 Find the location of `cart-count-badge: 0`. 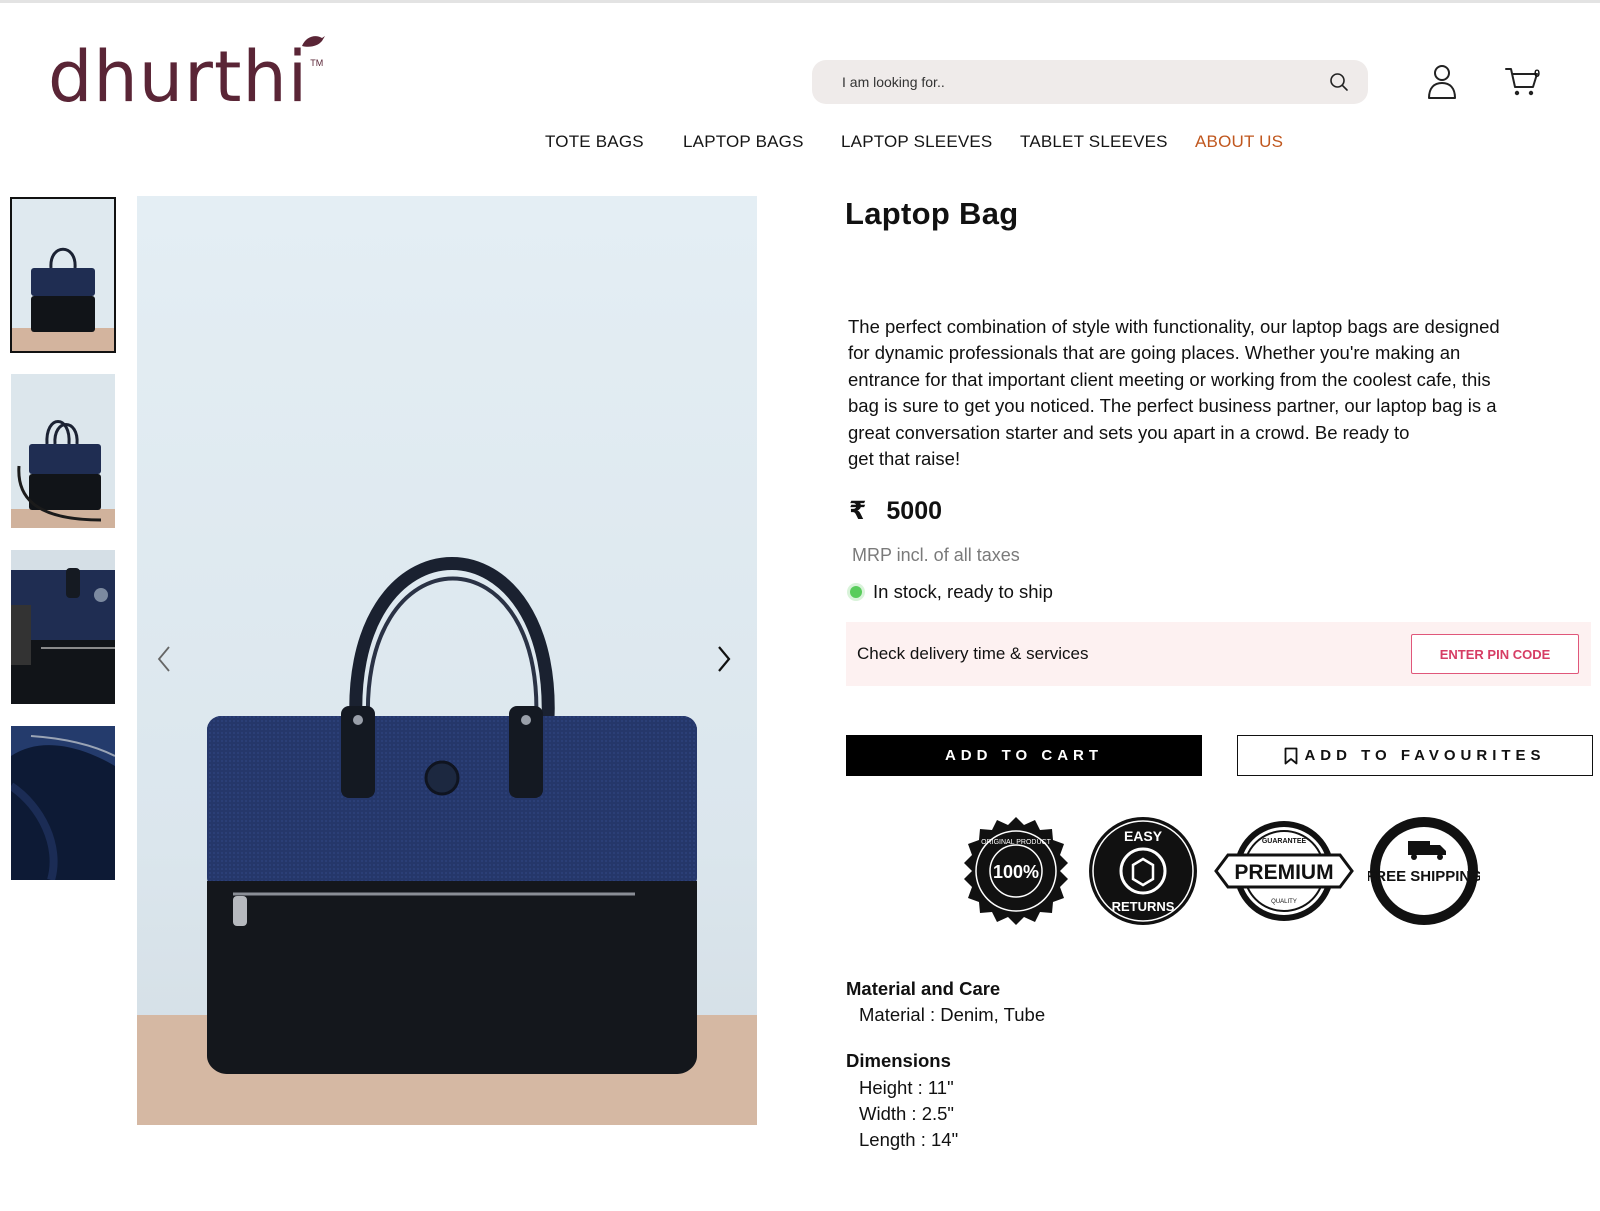

cart-count-badge: 0 is located at coordinates (1537, 74).